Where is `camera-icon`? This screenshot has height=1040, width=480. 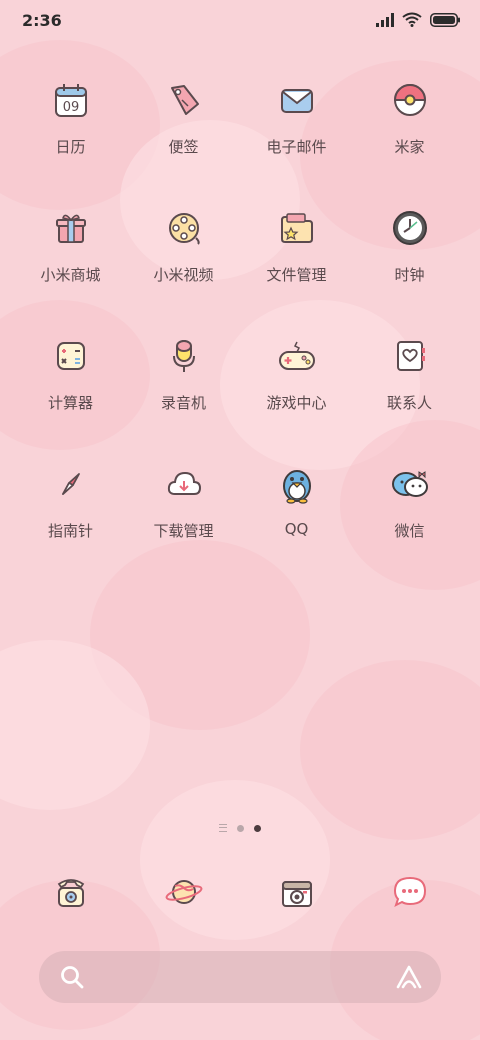
camera-icon is located at coordinates (297, 892).